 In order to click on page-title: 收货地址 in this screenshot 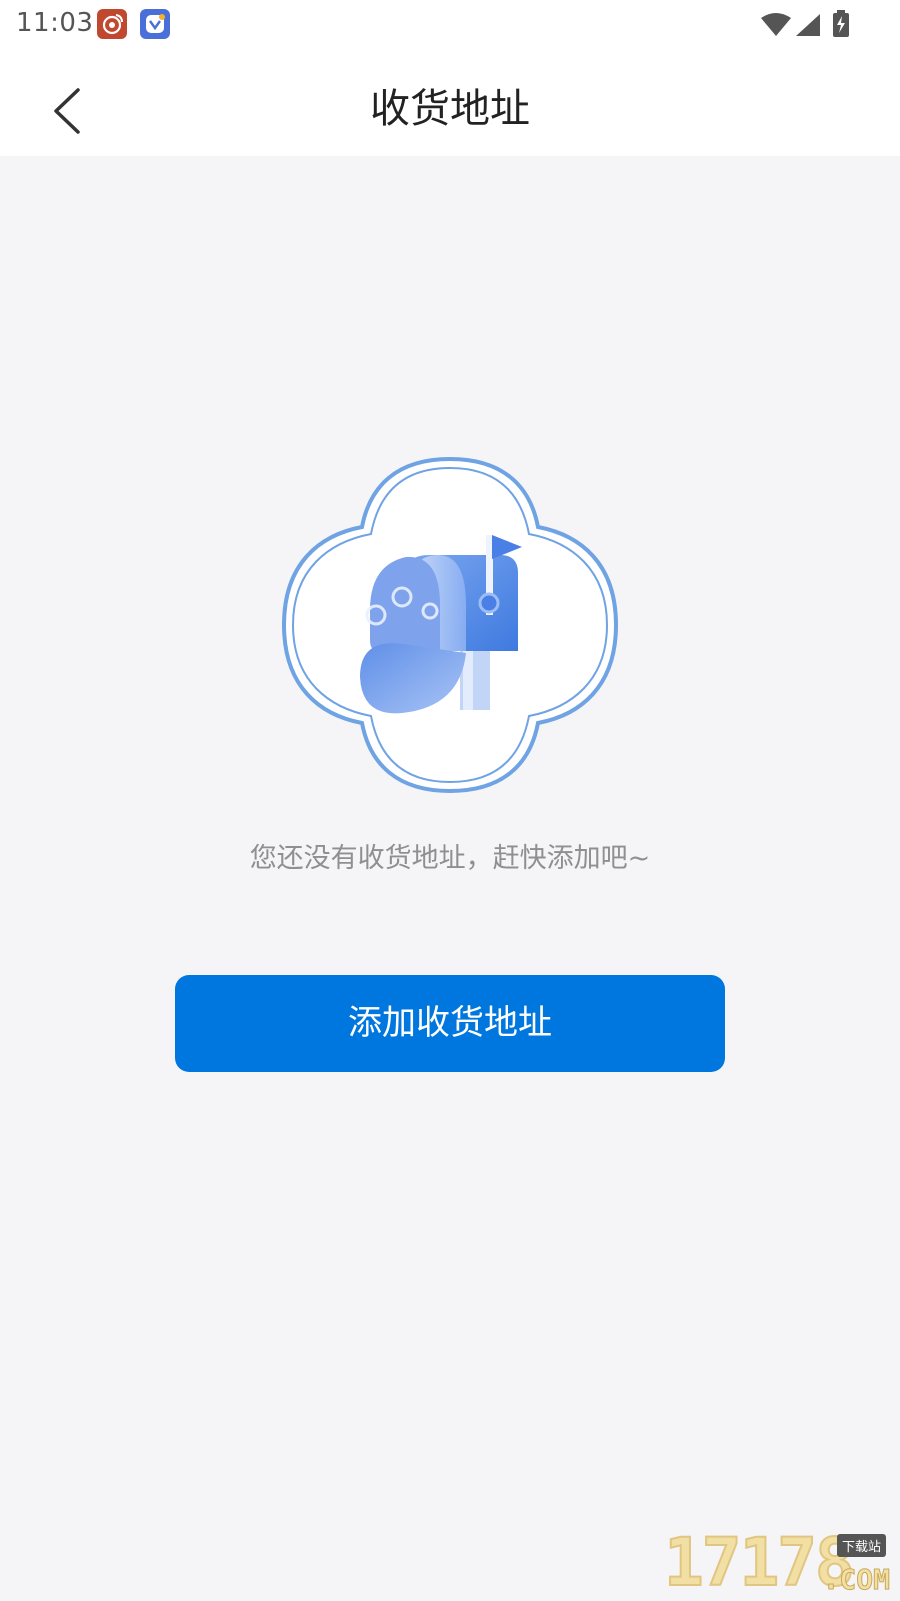, I will do `click(450, 109)`.